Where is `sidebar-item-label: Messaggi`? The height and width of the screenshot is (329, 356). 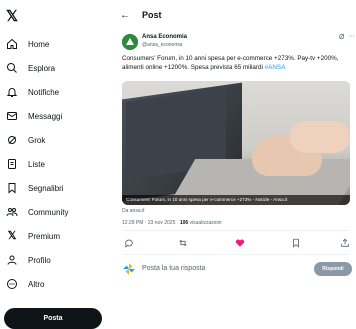
sidebar-item-label: Messaggi is located at coordinates (45, 116).